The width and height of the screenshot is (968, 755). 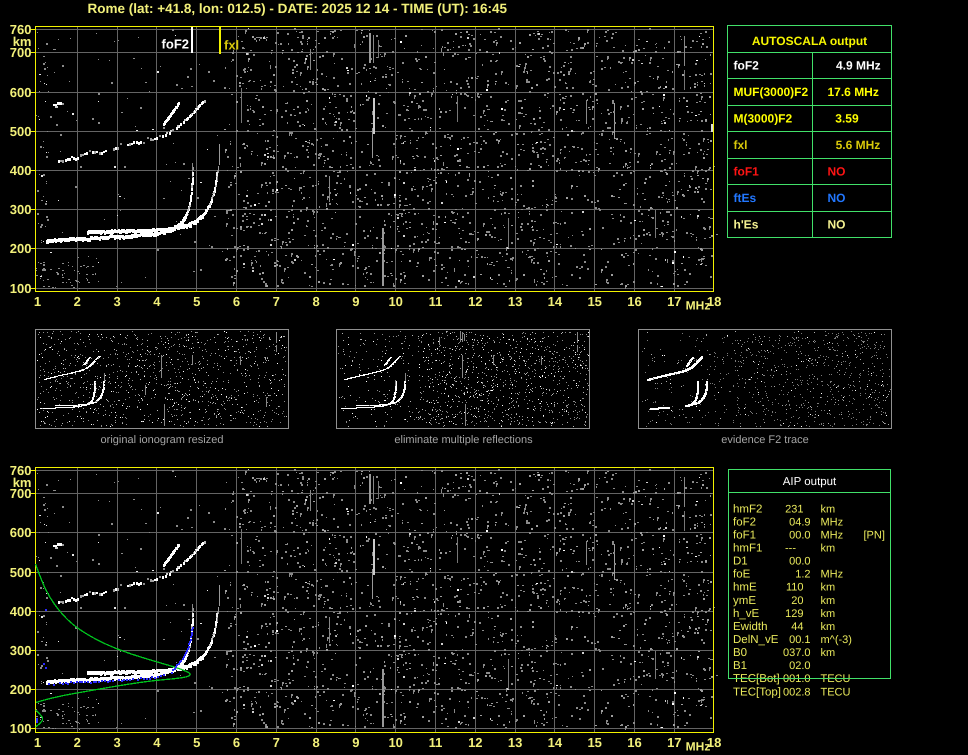 What do you see at coordinates (794, 509) in the screenshot?
I see `svg-text: 231` at bounding box center [794, 509].